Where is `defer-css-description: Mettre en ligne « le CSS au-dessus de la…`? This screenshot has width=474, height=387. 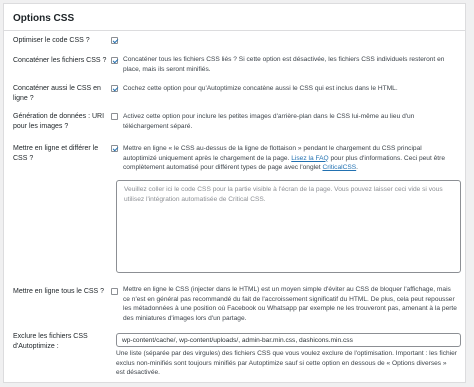
defer-css-description: Mettre en ligne « le CSS au-dessus de la… is located at coordinates (290, 158).